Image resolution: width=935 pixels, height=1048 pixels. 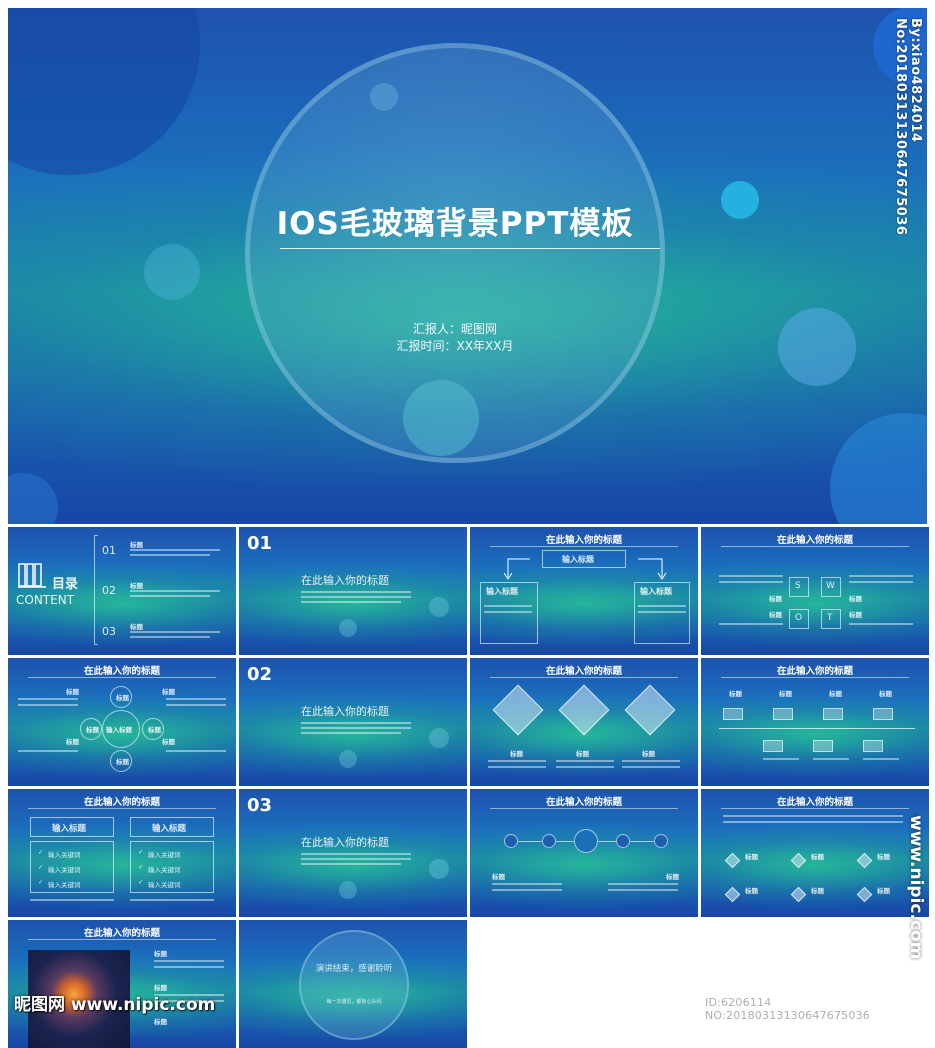 What do you see at coordinates (122, 591) in the screenshot?
I see `slide-thumb-toc: 目录 CONTENT 01 02 03 标题 标题 标题` at bounding box center [122, 591].